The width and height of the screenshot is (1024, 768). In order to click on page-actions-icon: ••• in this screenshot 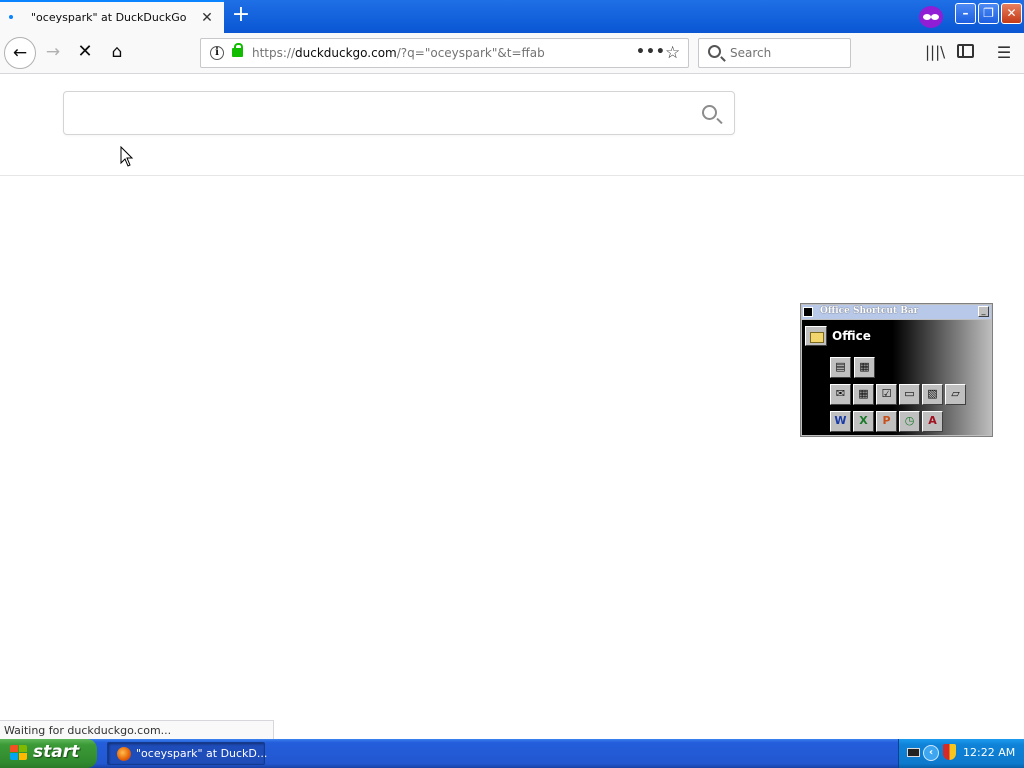, I will do `click(651, 52)`.